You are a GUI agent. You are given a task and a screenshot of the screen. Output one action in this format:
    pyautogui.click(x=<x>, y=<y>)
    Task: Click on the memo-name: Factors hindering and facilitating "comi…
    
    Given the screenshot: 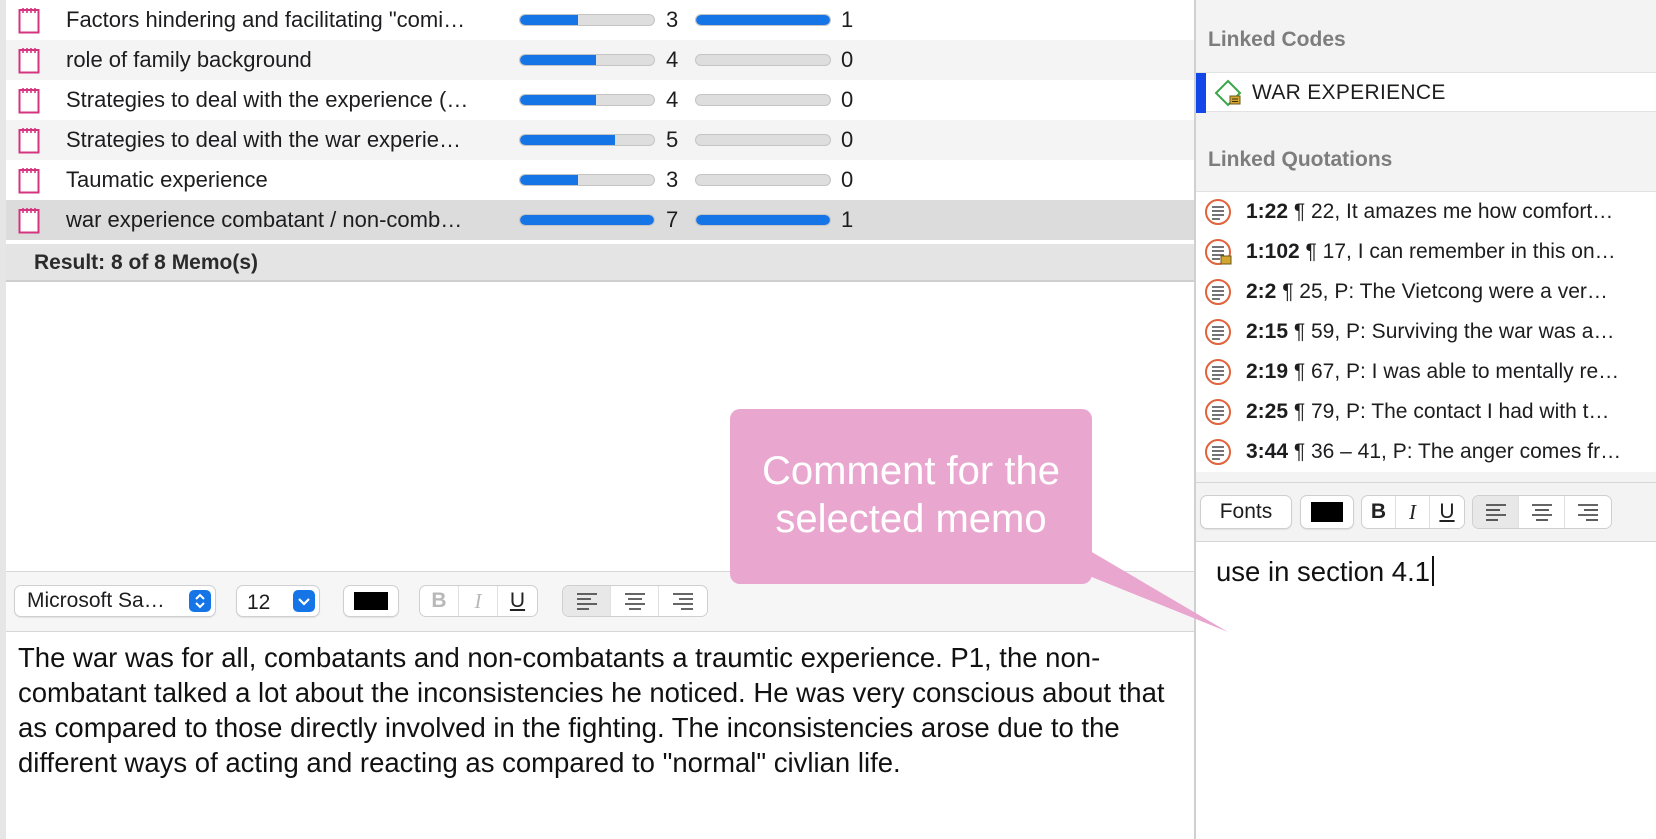 What is the action you would take?
    pyautogui.click(x=266, y=19)
    